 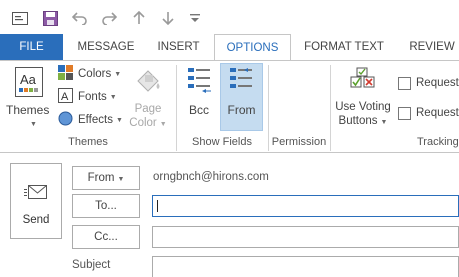 I want to click on group-separator, so click(x=330, y=108).